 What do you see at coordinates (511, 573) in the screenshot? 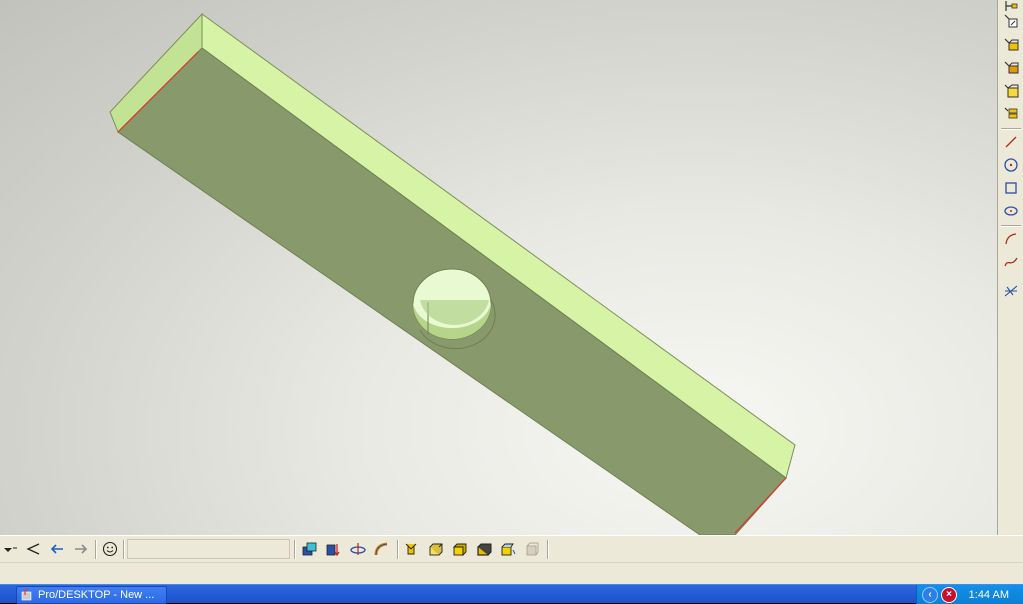
I see `status-bar` at bounding box center [511, 573].